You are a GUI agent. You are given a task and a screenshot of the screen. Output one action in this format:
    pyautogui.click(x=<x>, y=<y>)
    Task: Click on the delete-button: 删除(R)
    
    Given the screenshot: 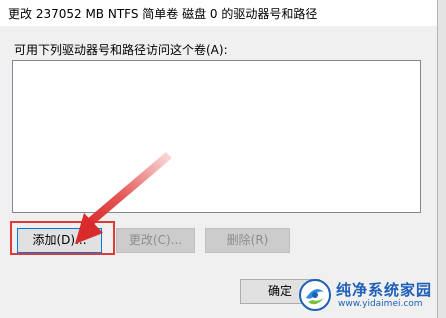 What is the action you would take?
    pyautogui.click(x=247, y=240)
    